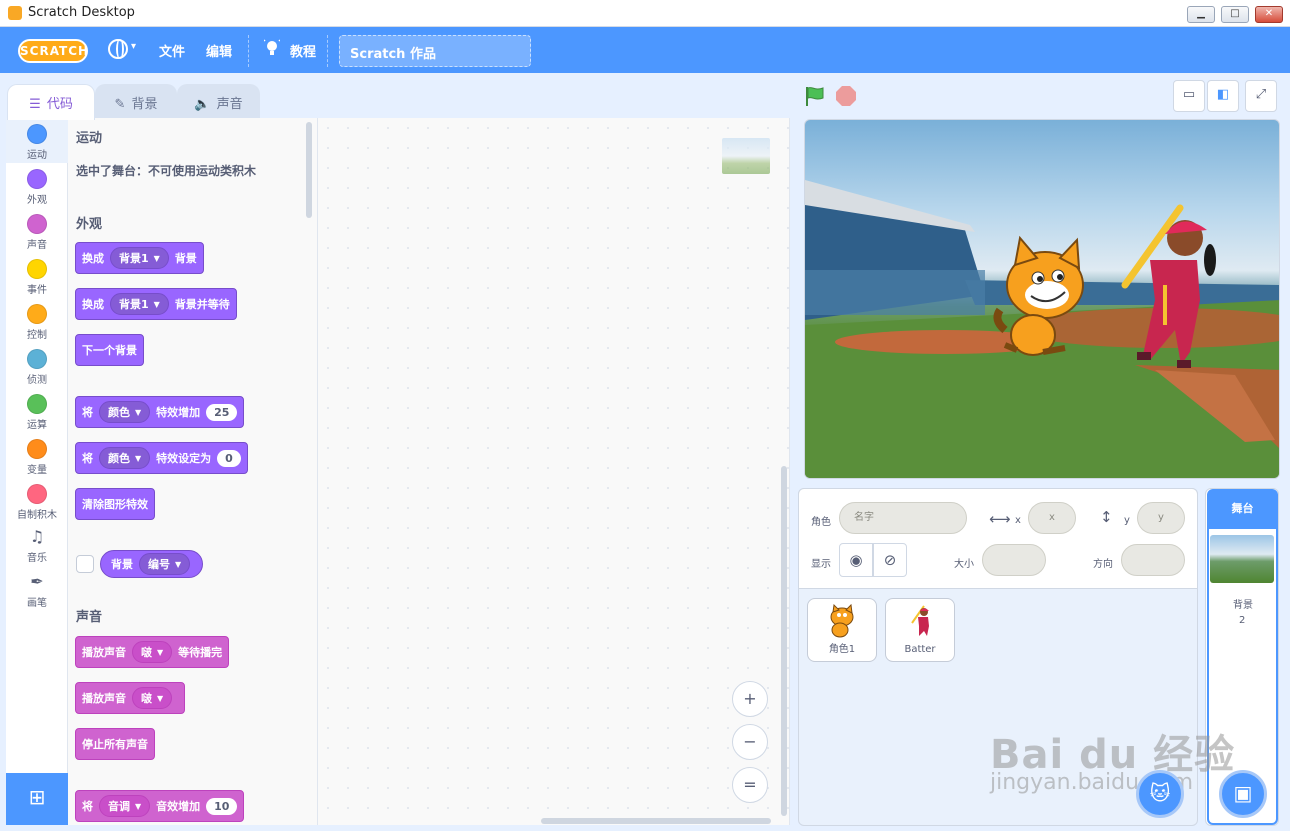  I want to click on sound-effect-amount-input: 10, so click(222, 806).